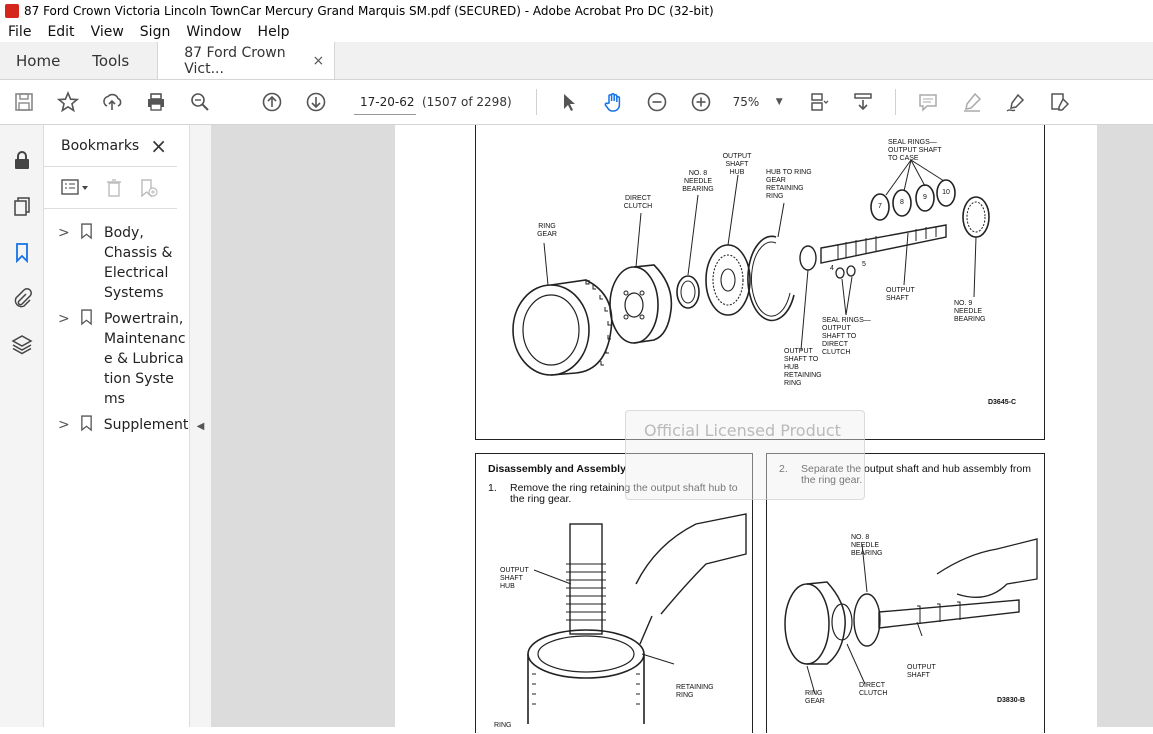 The image size is (1153, 734). I want to click on lock-icon, so click(22, 160).